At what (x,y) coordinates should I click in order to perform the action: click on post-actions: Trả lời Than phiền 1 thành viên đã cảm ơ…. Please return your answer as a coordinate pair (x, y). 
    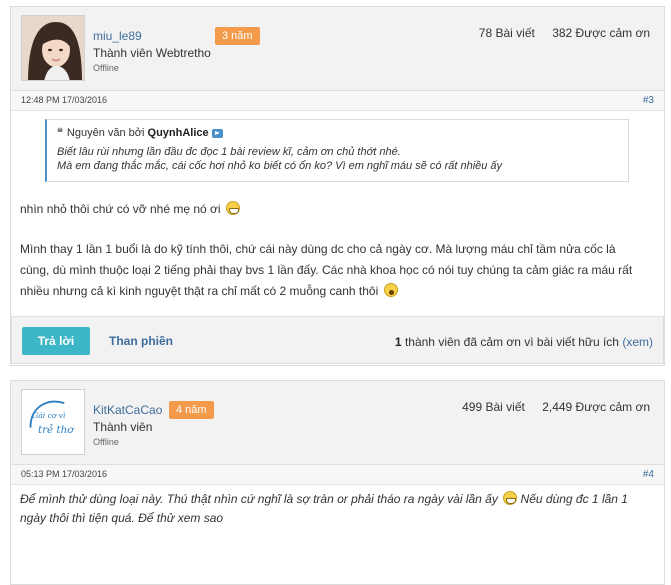
    Looking at the image, I should click on (337, 340).